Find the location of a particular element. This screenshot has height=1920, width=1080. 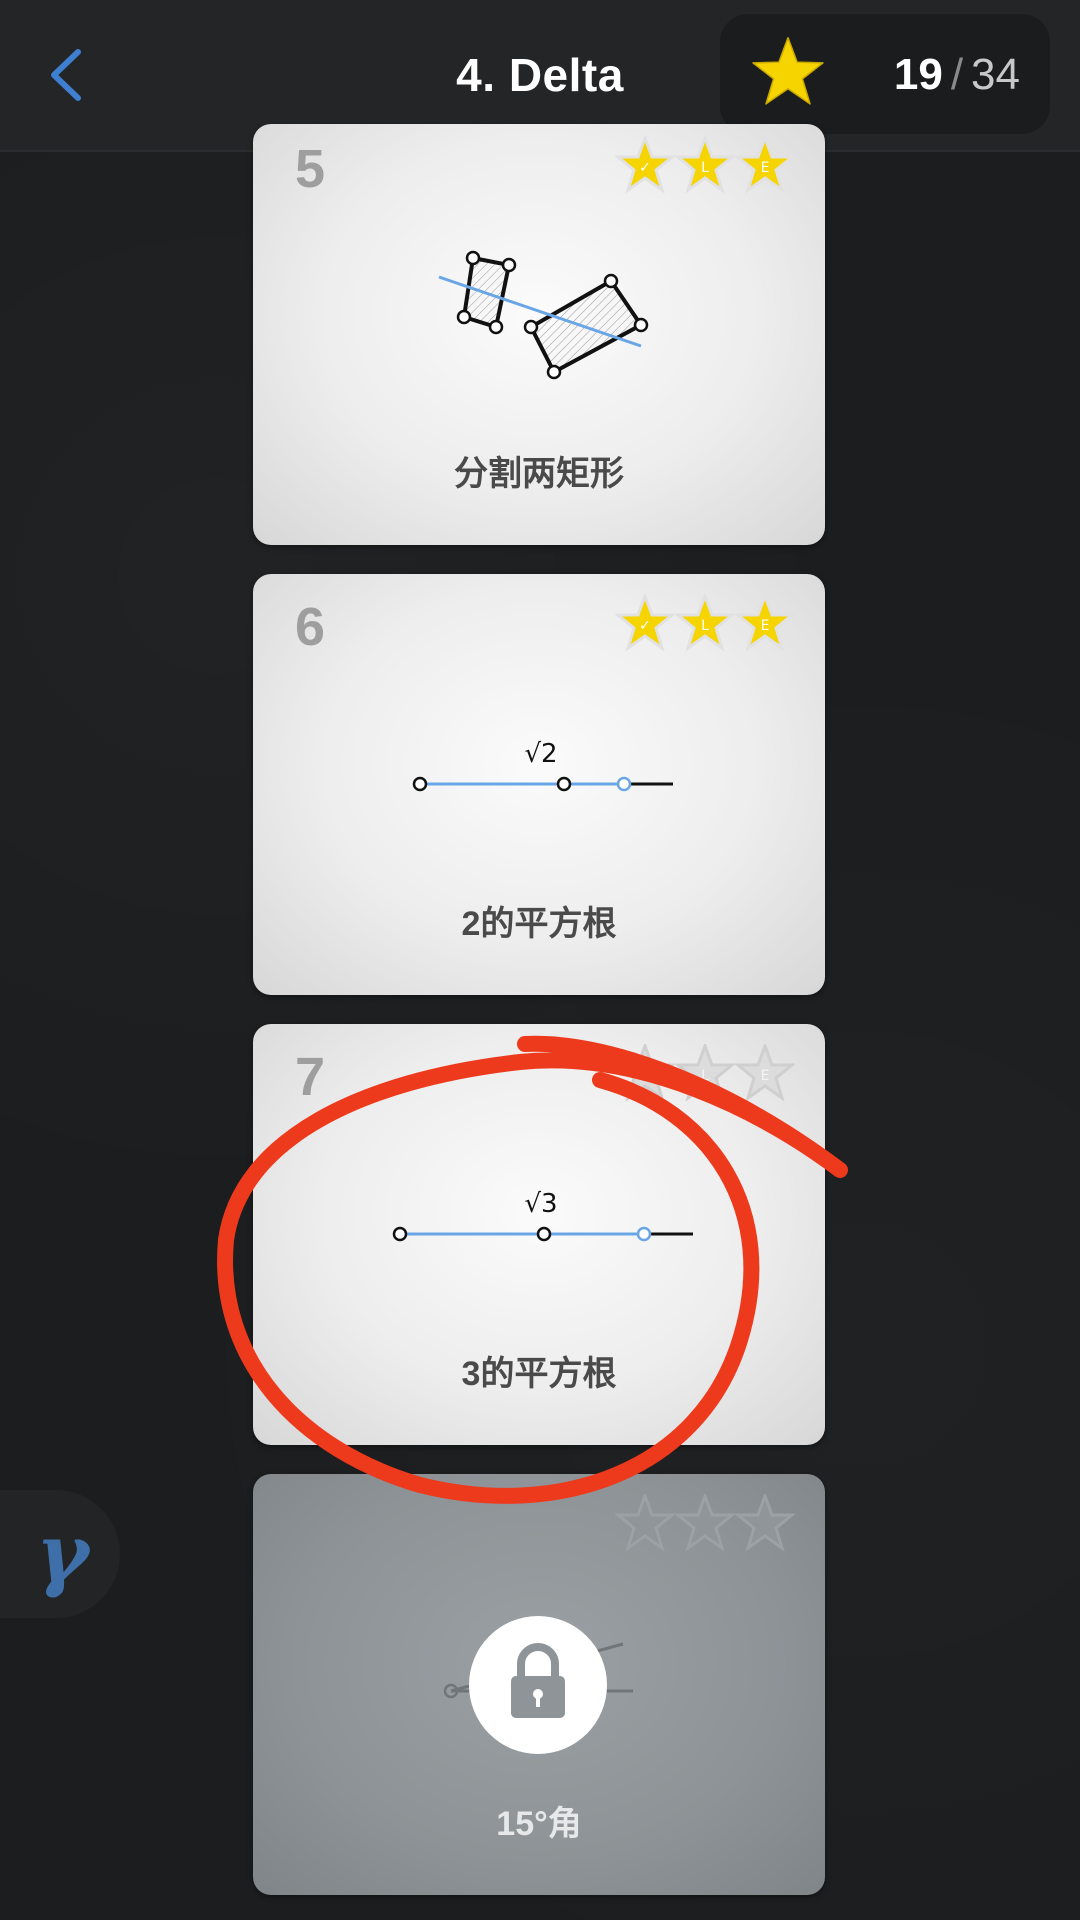

level-card-locked: 15°角 is located at coordinates (539, 1684).